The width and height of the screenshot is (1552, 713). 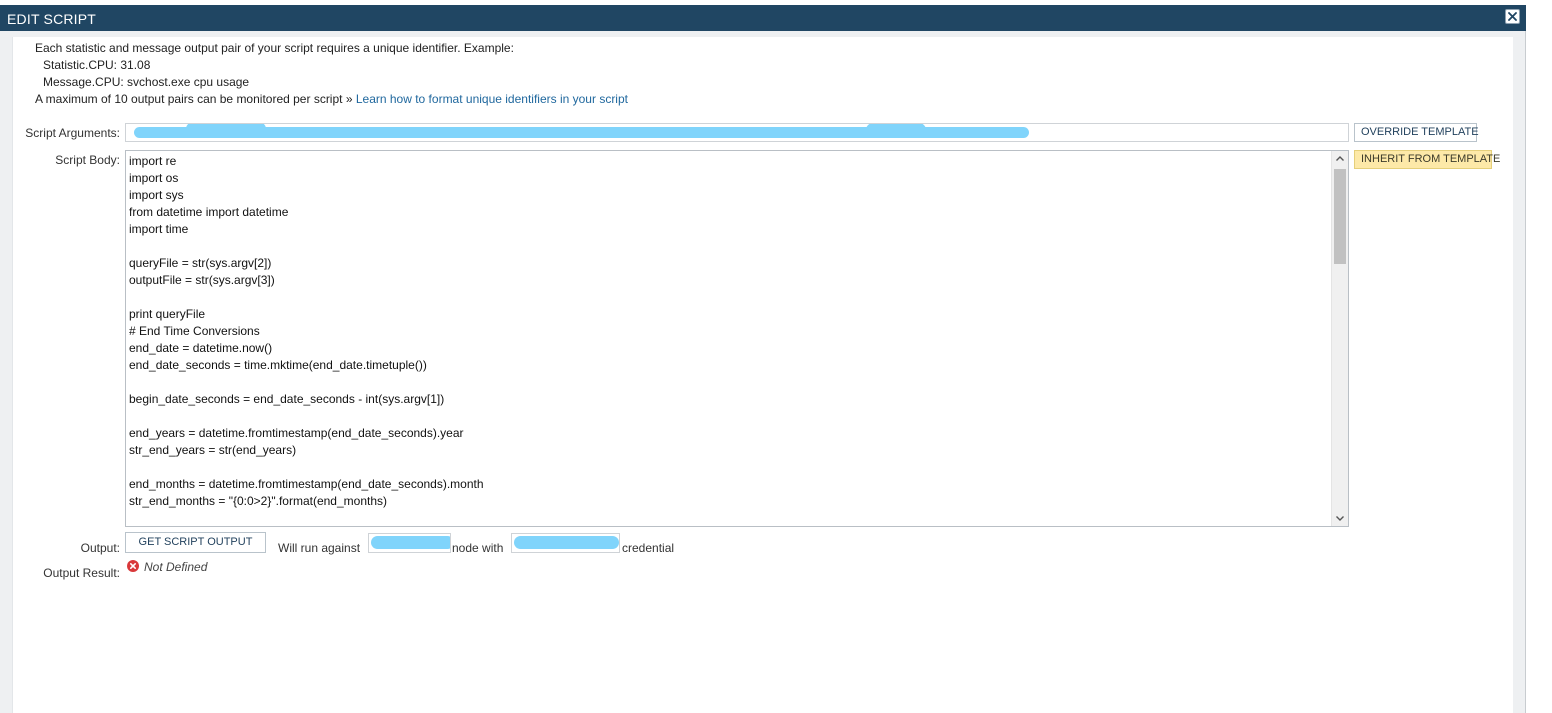 I want to click on get-script-output-button: GET SCRIPT OUTPUT, so click(x=195, y=542).